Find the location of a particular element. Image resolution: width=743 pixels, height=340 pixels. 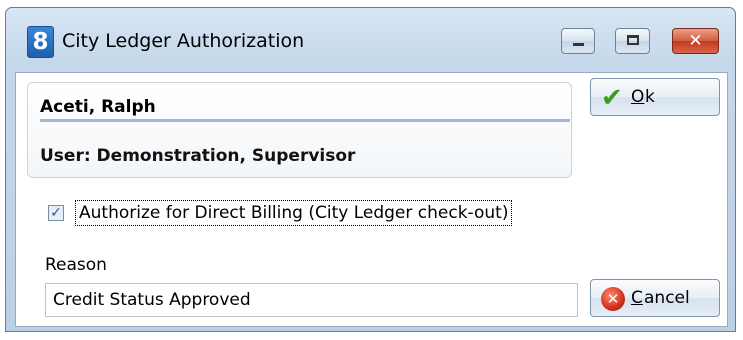

ok-button-label: k is located at coordinates (650, 97).